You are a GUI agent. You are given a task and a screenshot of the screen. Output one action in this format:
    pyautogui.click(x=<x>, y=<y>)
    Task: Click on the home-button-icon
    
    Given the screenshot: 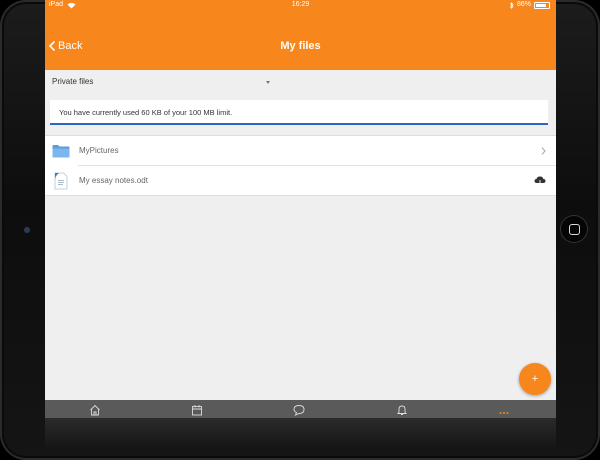 What is the action you would take?
    pyautogui.click(x=574, y=229)
    